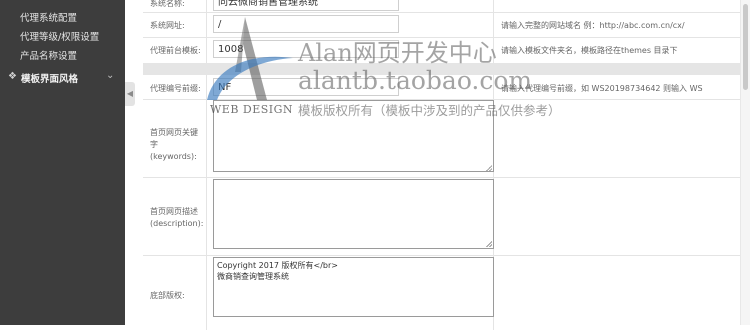 The width and height of the screenshot is (750, 330). I want to click on keywords-resize-grip, so click(489, 168).